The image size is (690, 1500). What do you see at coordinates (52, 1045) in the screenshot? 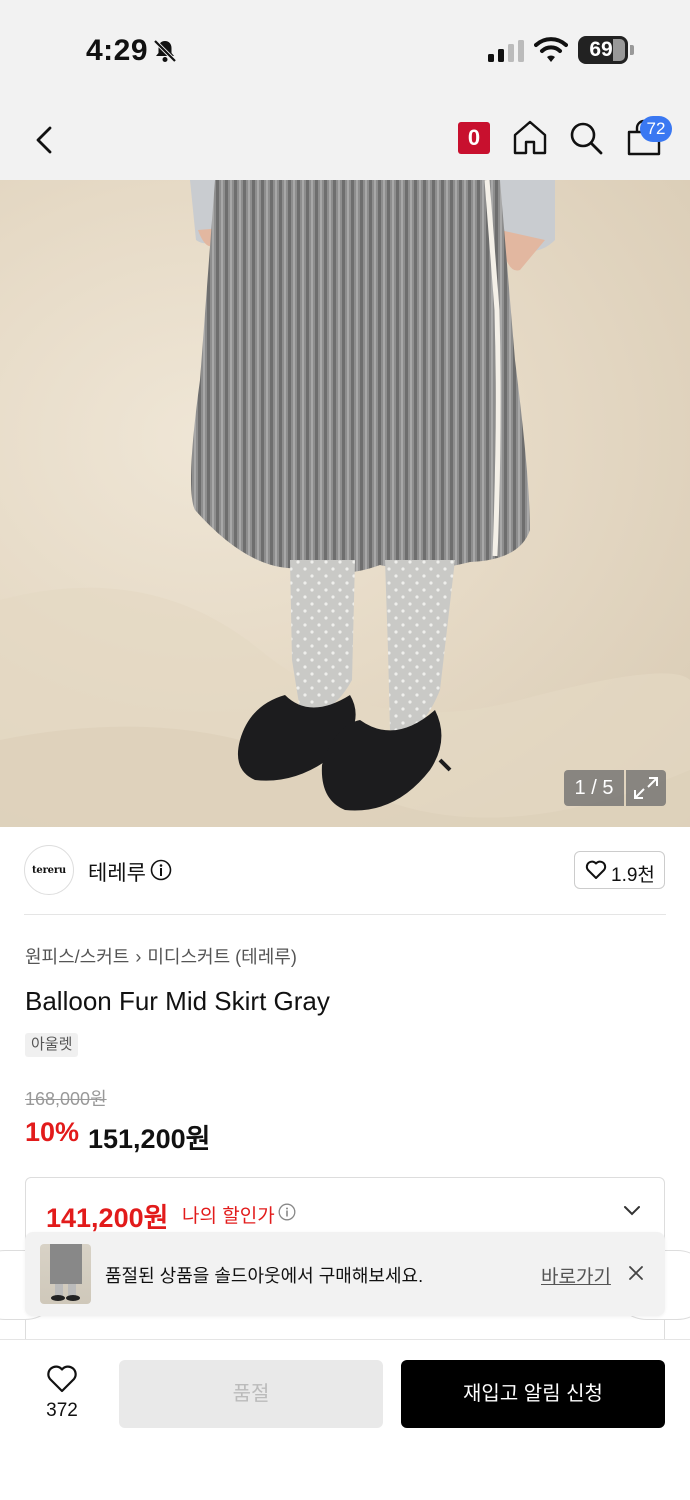
I see `outlet-tag: 아울렛` at bounding box center [52, 1045].